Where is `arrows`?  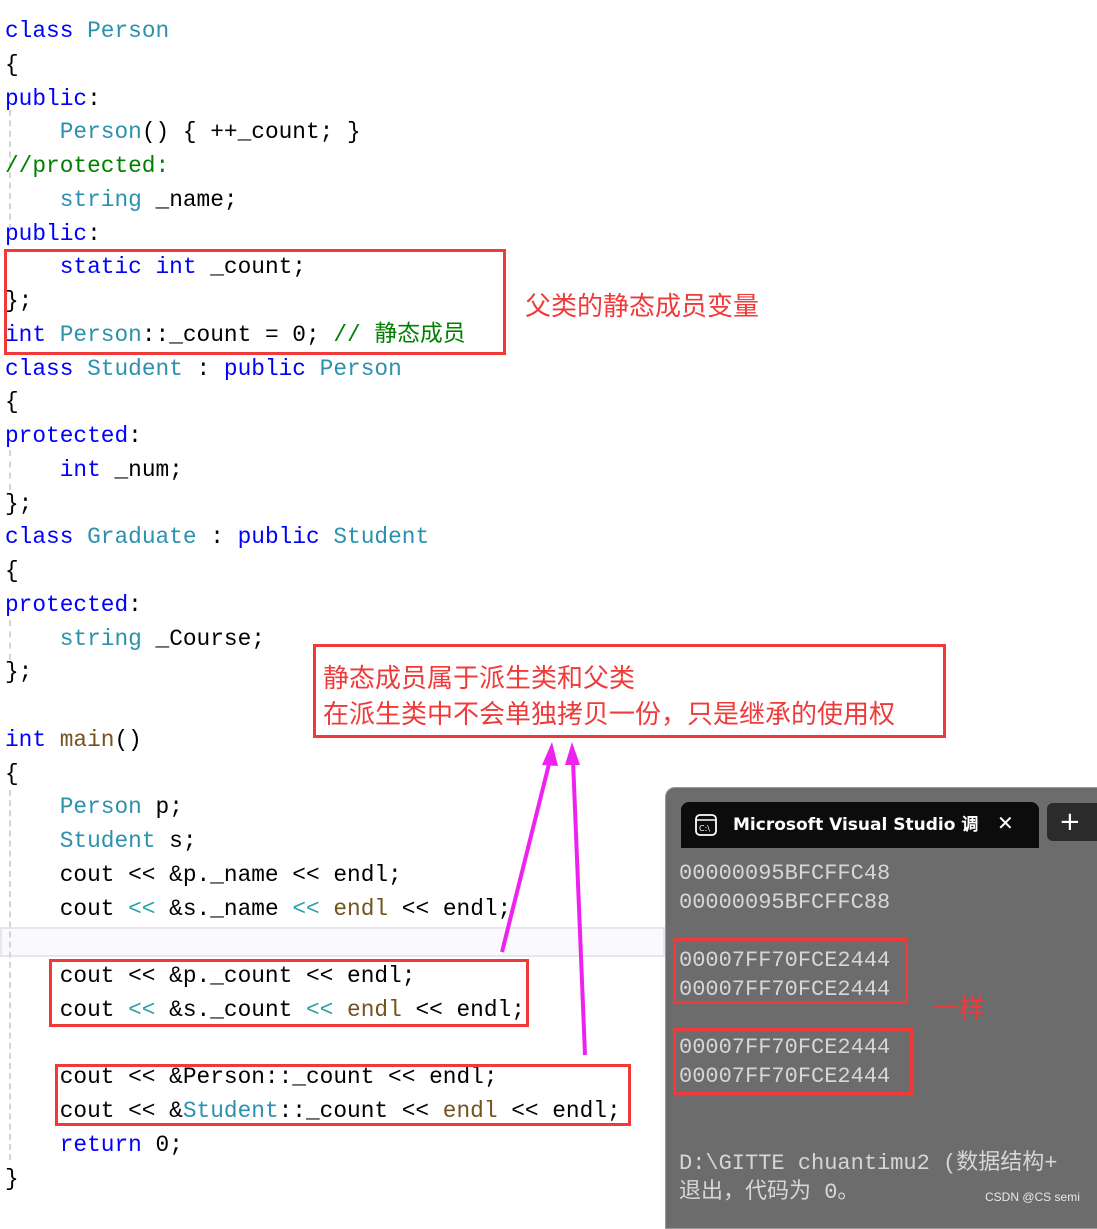 arrows is located at coordinates (543, 899).